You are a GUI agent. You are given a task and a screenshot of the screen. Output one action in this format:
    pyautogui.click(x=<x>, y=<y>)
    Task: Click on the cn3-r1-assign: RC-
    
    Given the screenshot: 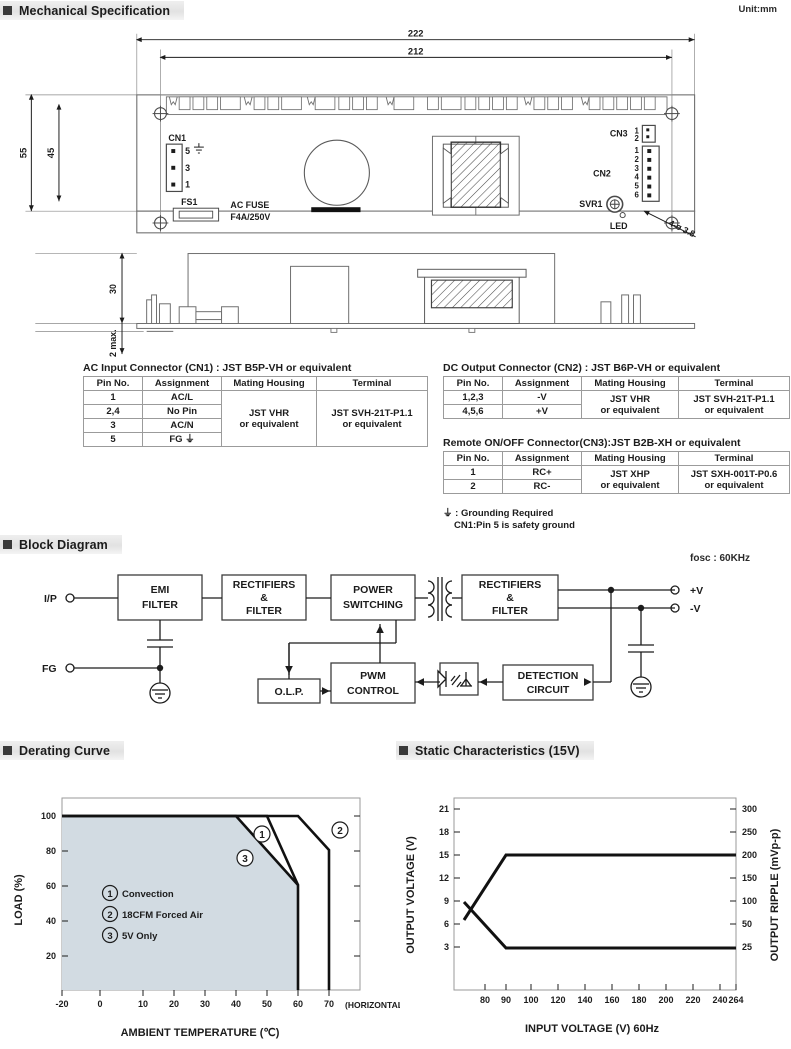 What is the action you would take?
    pyautogui.click(x=542, y=486)
    